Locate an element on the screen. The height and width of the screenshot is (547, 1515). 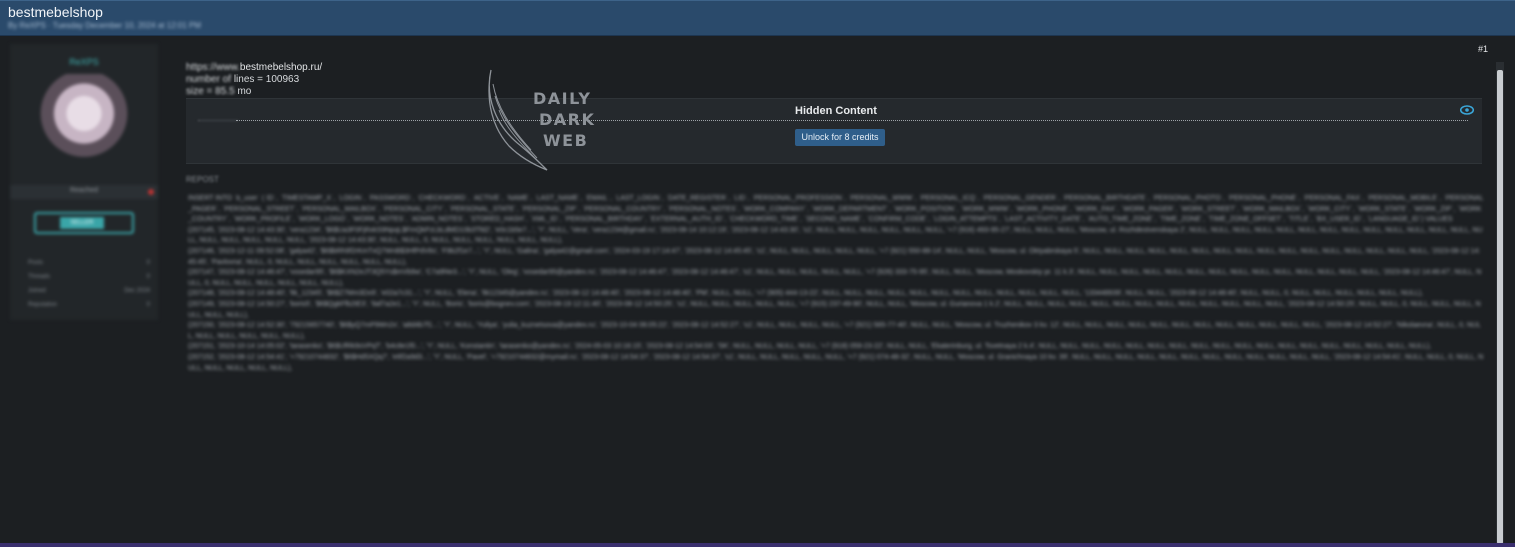
user-status-label: Reached is located at coordinates (84, 190).